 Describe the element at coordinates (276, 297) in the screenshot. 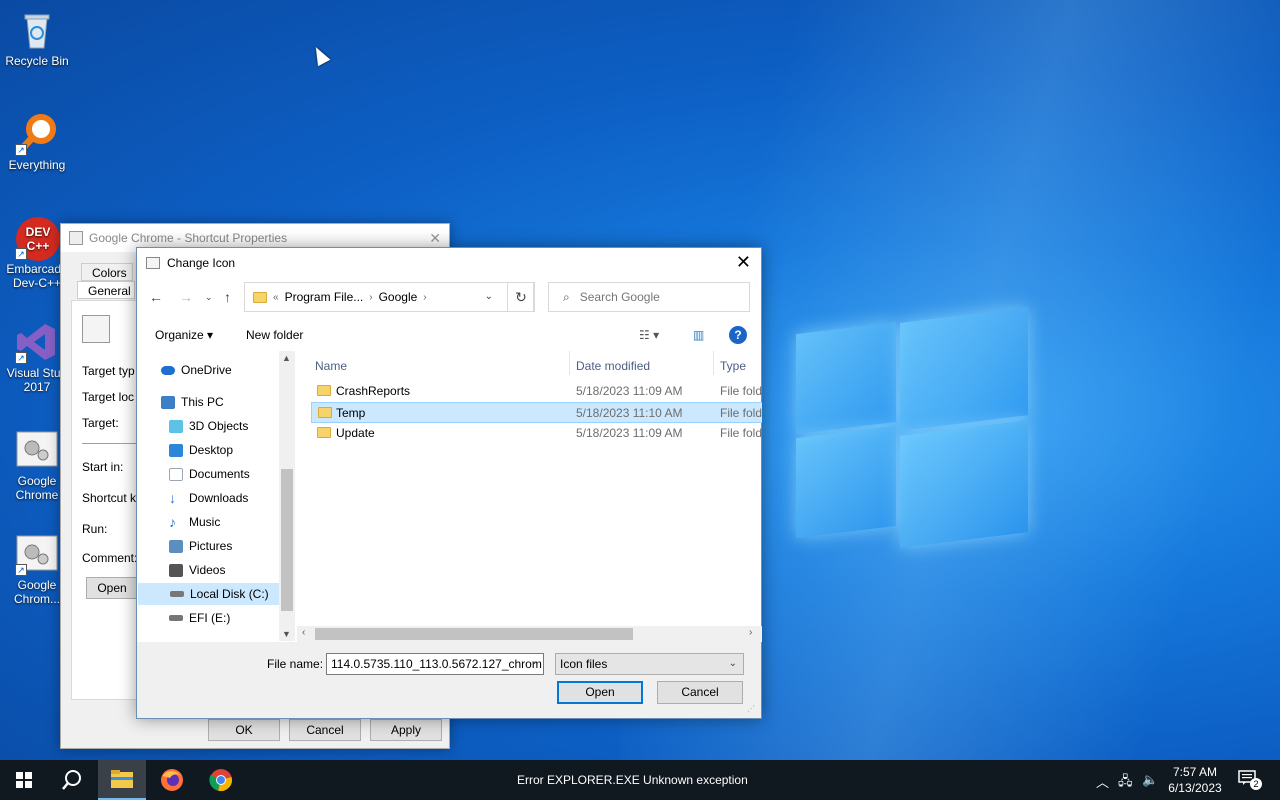

I see `breadcrumb-overflow: «` at that location.